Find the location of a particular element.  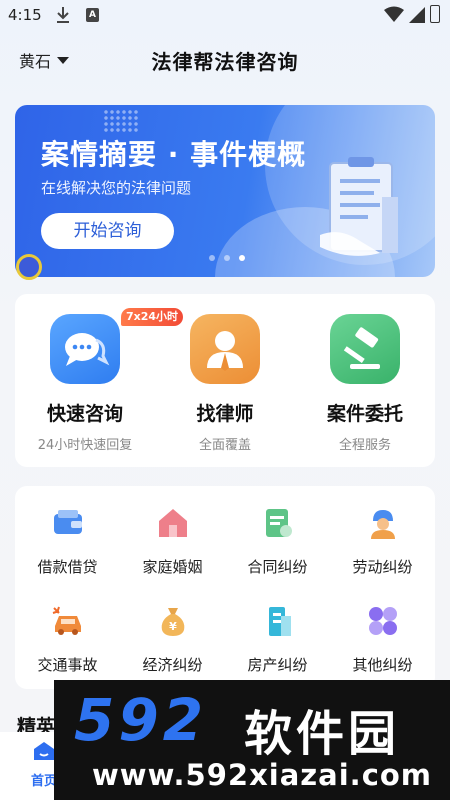

category-name: 经济纠纷 is located at coordinates (172, 665).